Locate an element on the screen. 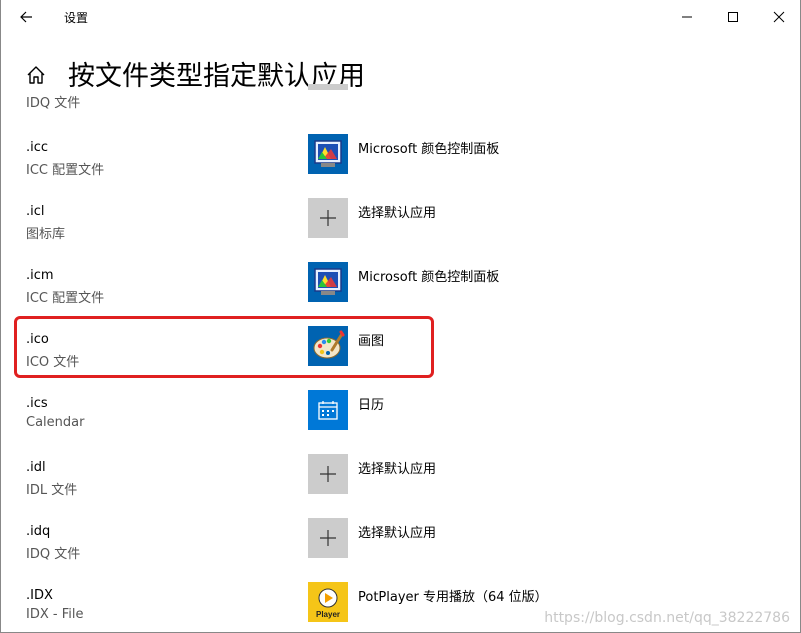 Image resolution: width=801 pixels, height=633 pixels. file-type-description: IDL 文件 is located at coordinates (52, 490).